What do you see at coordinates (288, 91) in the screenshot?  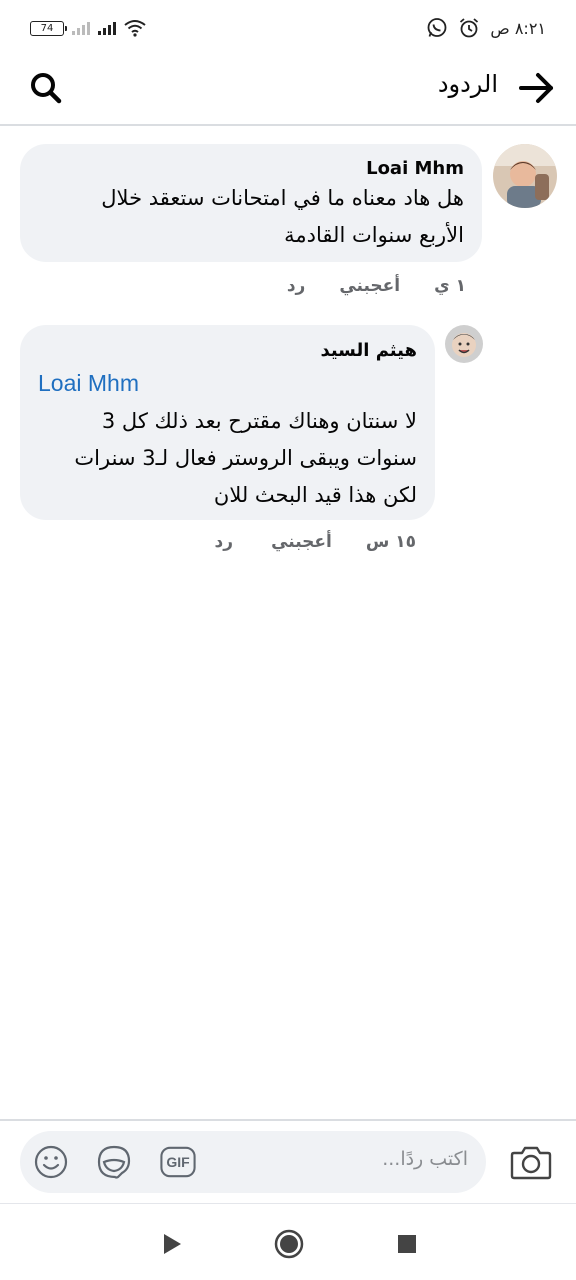 I see `header: الردود` at bounding box center [288, 91].